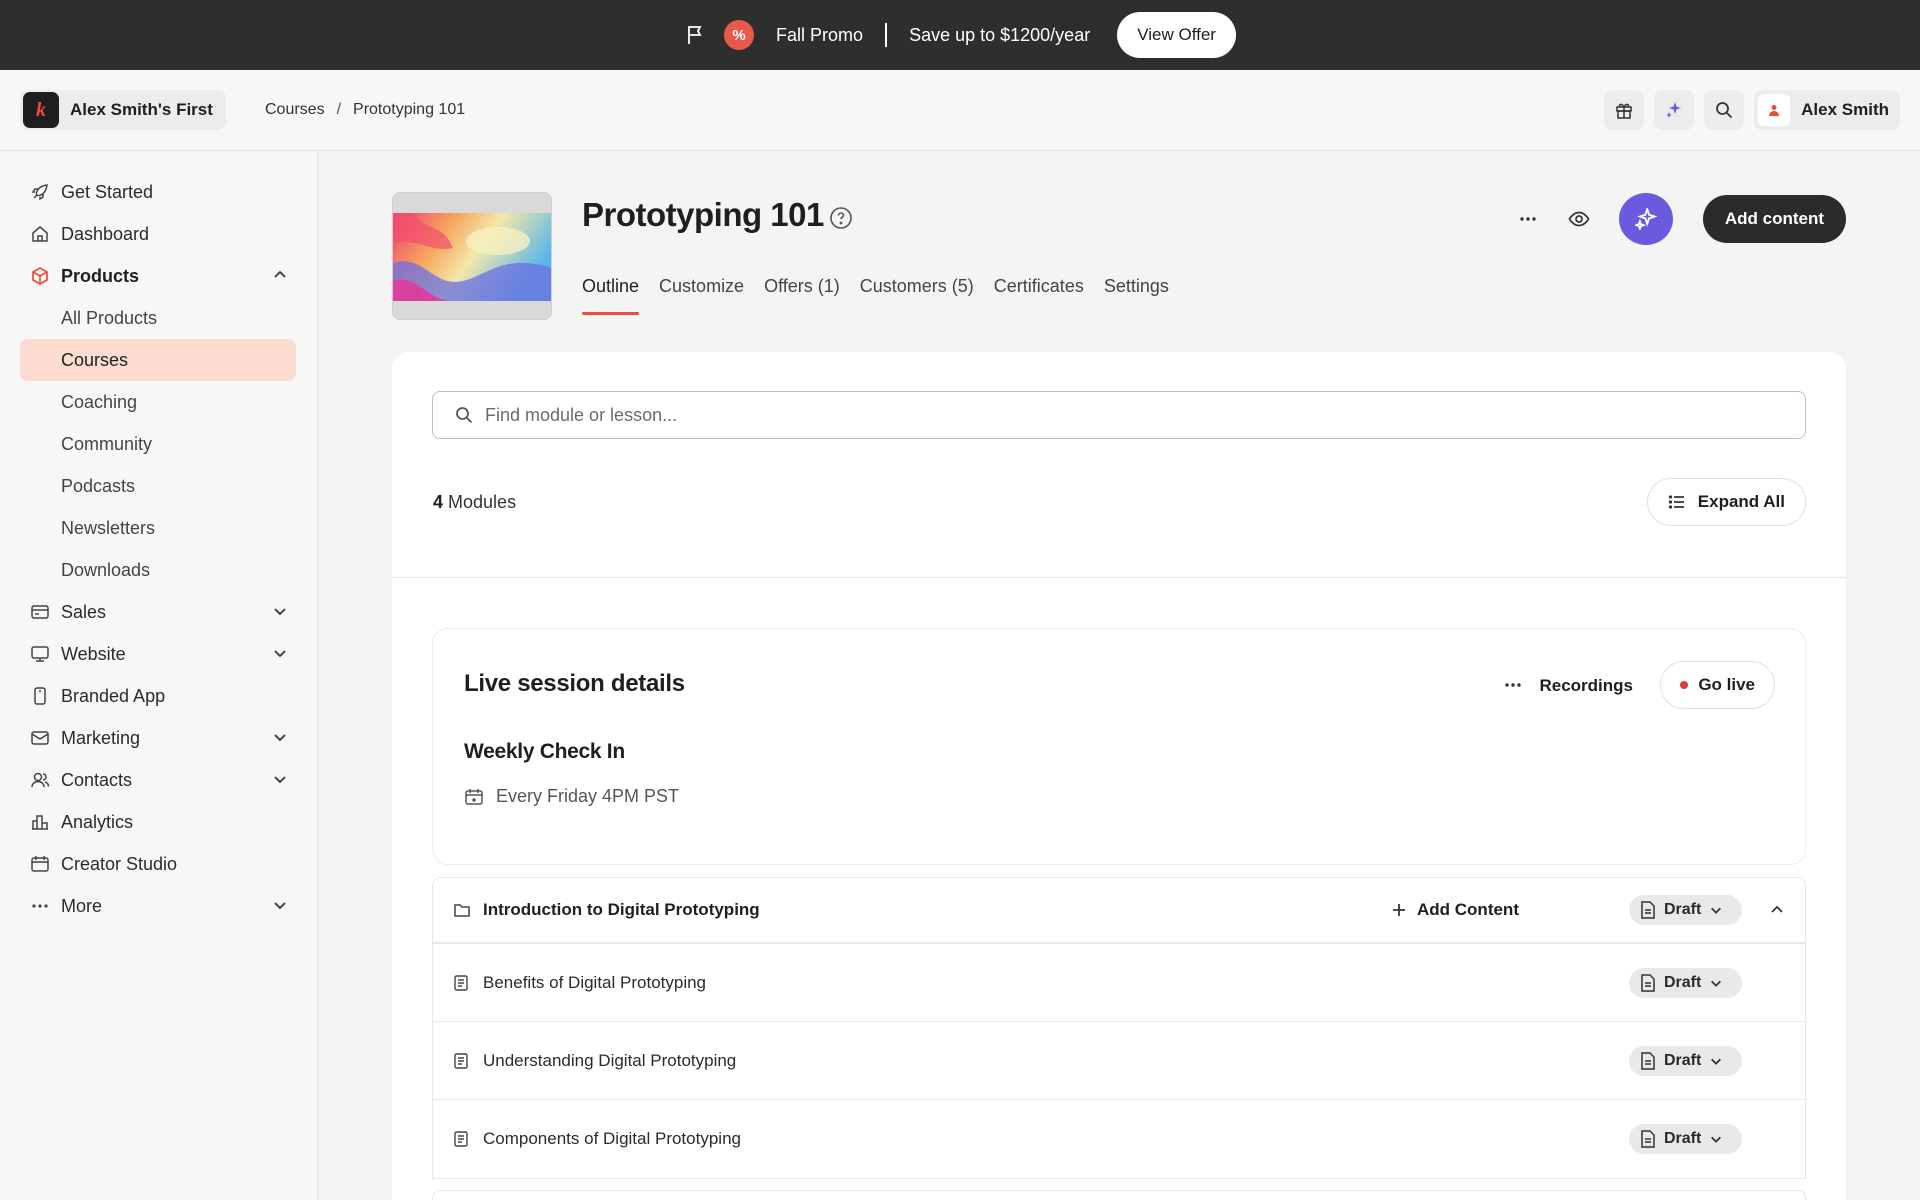  I want to click on lesson-row: Understanding Digital Prototyping Draft, so click(1119, 1060).